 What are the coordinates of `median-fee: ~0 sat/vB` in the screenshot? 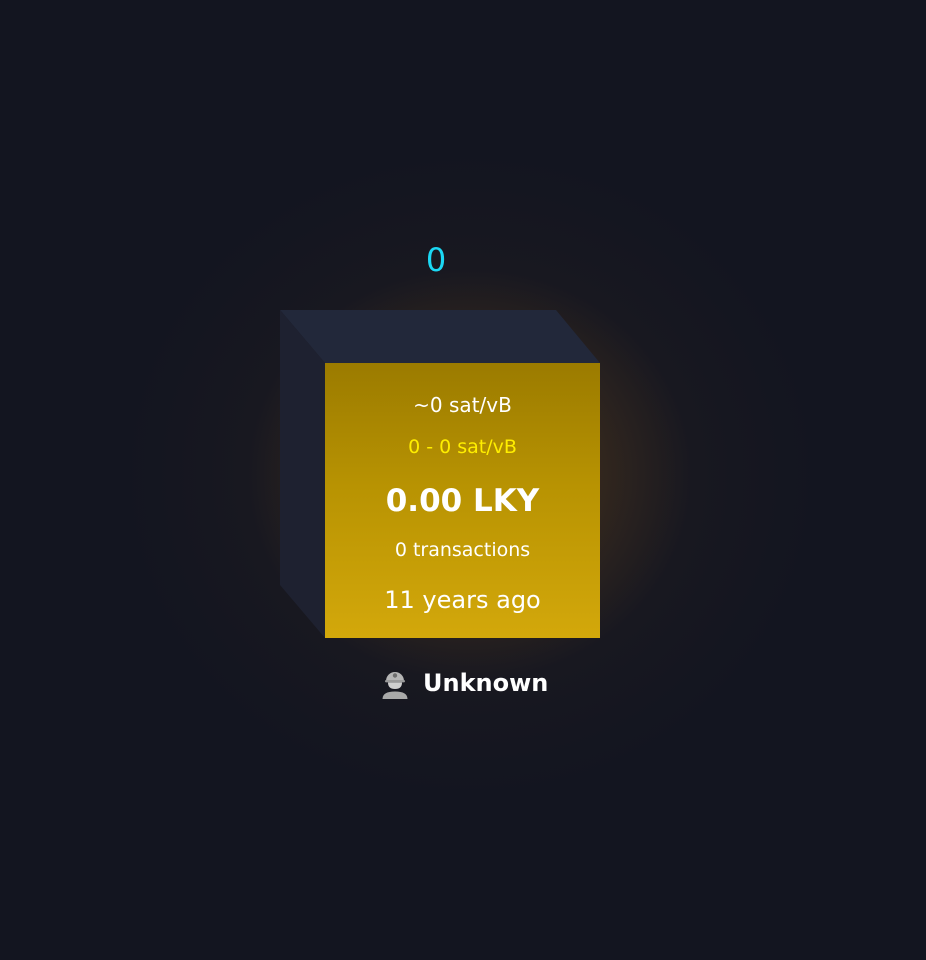 It's located at (462, 405).